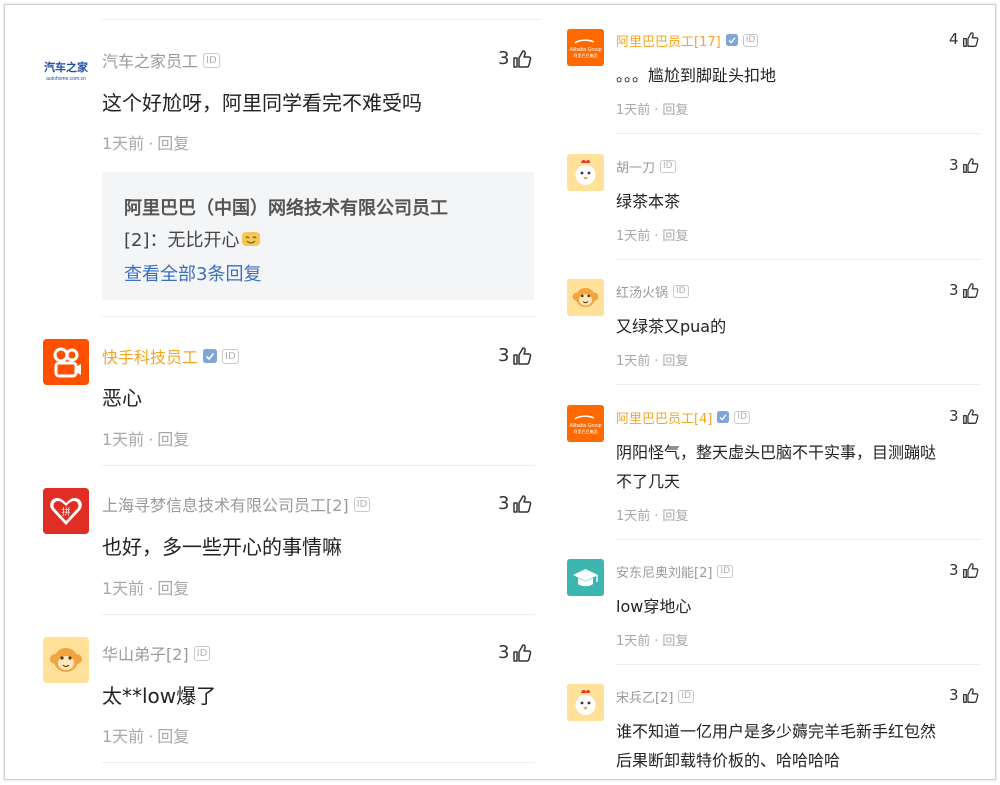 The height and width of the screenshot is (785, 1000). Describe the element at coordinates (668, 40) in the screenshot. I see `author-name-text: 阿里巴巴员工[17]` at that location.